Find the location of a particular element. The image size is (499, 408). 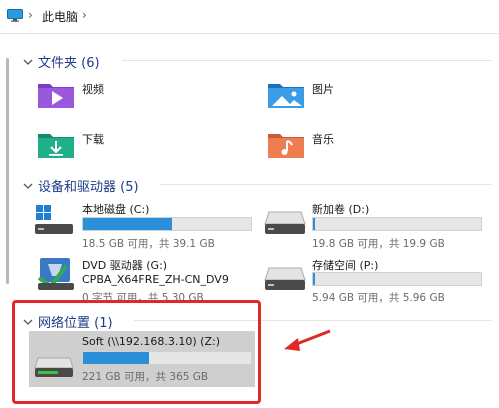

folder-label-video: 视频 is located at coordinates (93, 89).